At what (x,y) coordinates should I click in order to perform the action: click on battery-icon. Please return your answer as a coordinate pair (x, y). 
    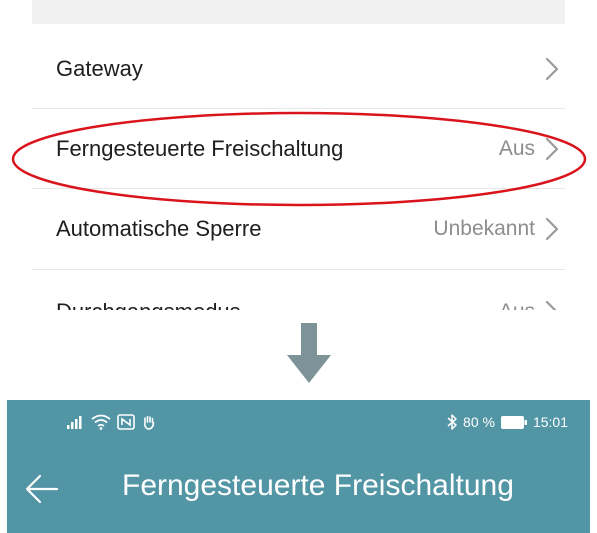
    Looking at the image, I should click on (513, 422).